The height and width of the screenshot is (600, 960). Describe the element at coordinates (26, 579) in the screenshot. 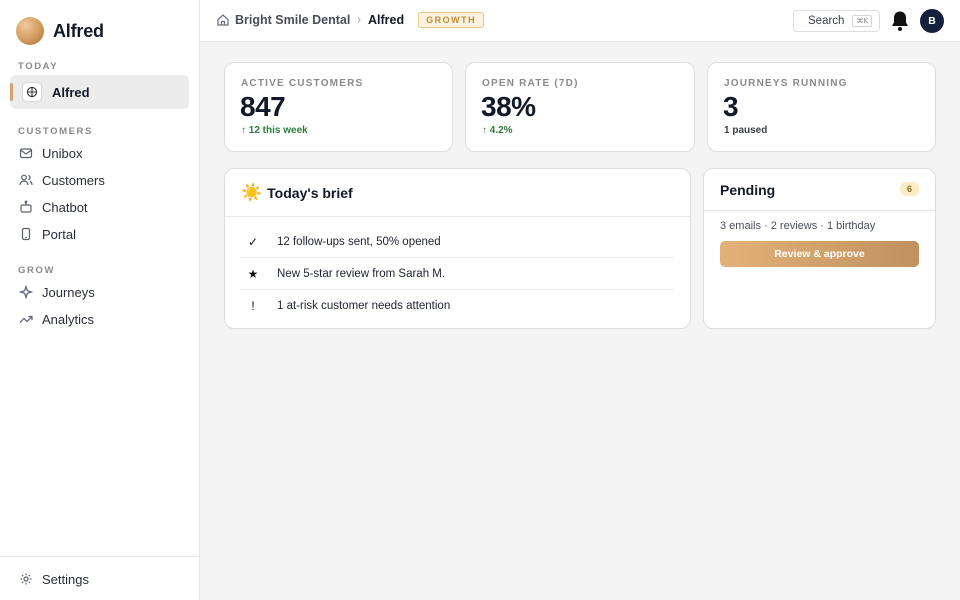

I see `gear-icon` at that location.